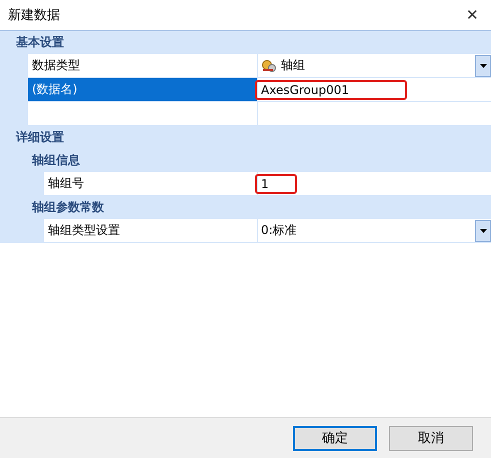  I want to click on property-label: 轴组类型设置, so click(151, 231).